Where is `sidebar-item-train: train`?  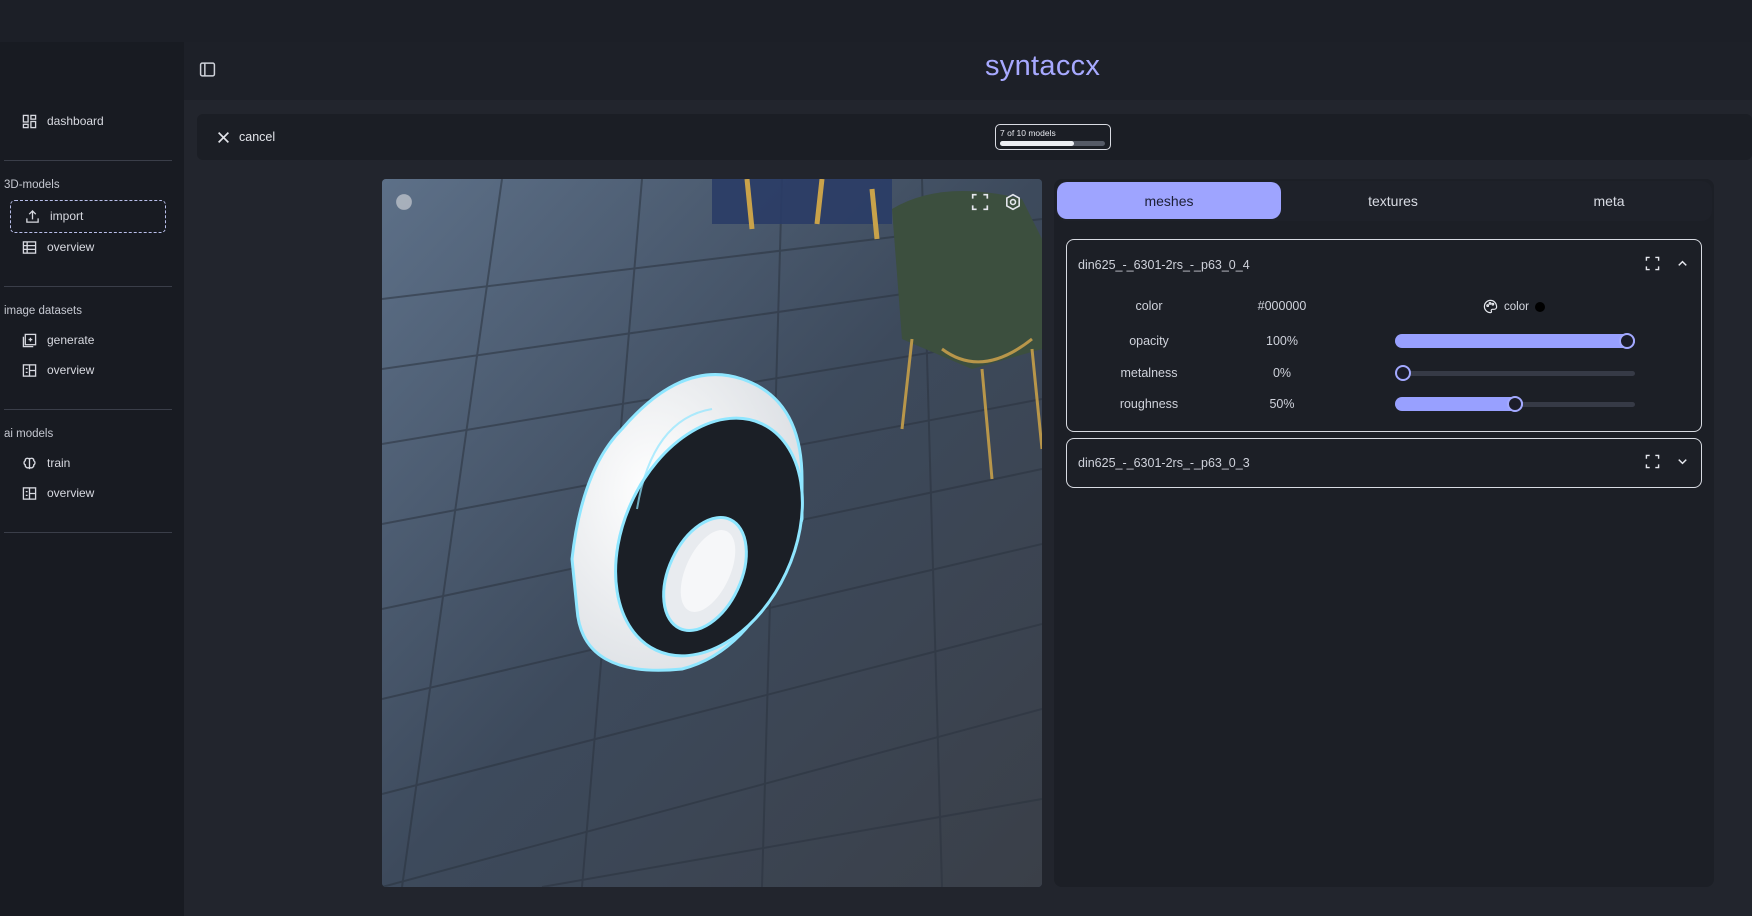
sidebar-item-train: train is located at coordinates (46, 463).